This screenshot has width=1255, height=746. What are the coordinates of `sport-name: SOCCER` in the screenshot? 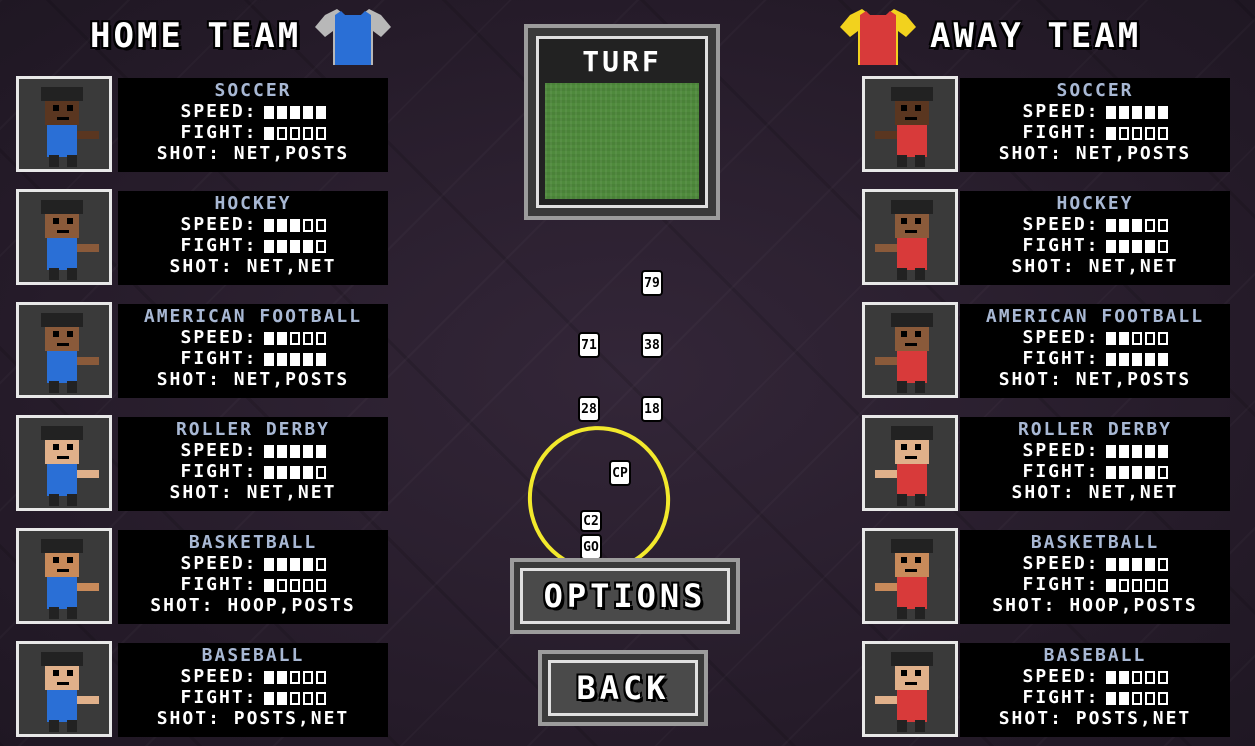 It's located at (1095, 90).